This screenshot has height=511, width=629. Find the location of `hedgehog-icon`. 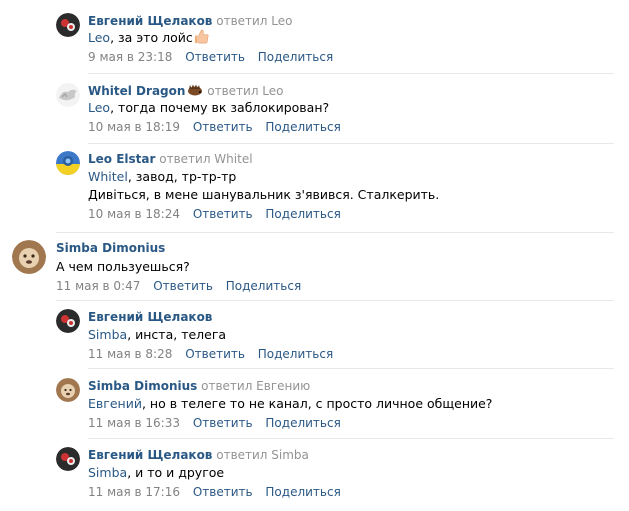

hedgehog-icon is located at coordinates (195, 90).